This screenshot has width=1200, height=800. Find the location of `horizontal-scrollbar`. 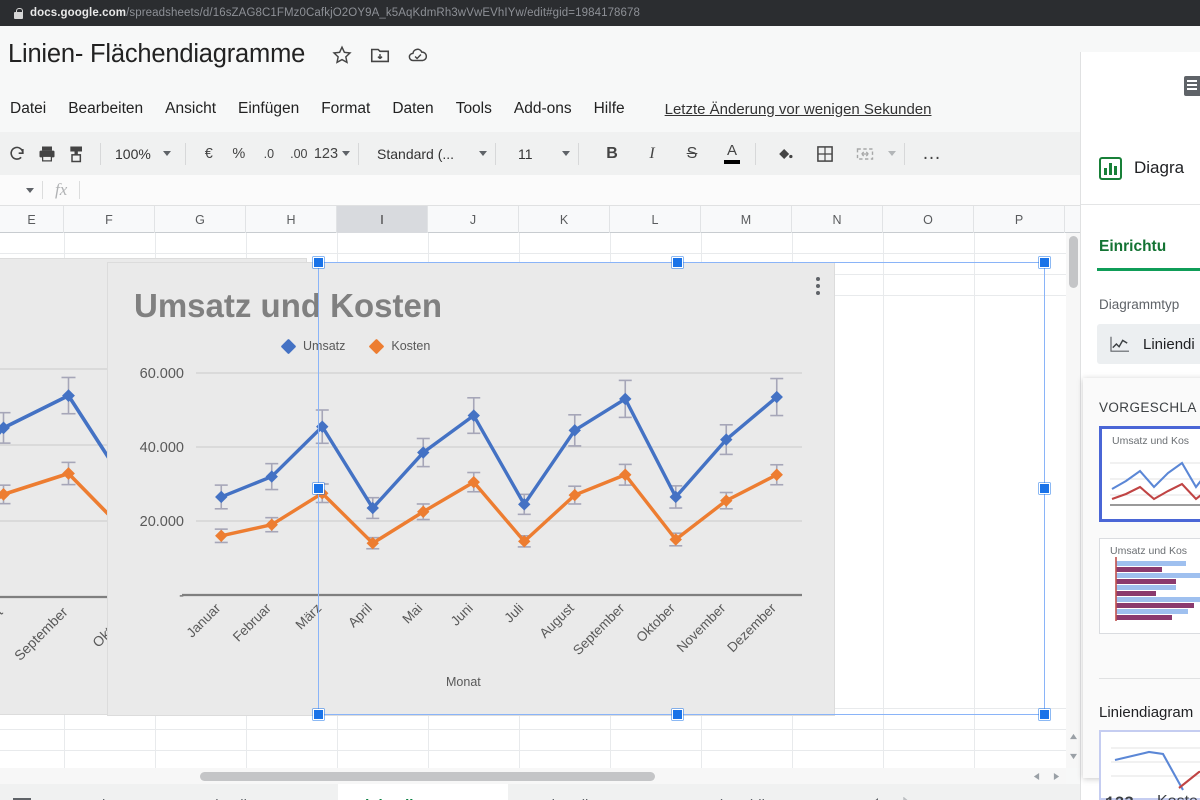

horizontal-scrollbar is located at coordinates (533, 776).